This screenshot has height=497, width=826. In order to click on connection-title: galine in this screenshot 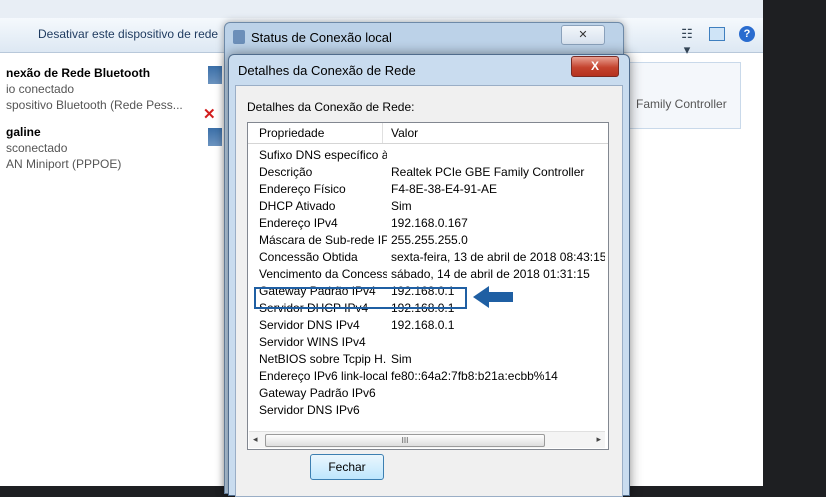, I will do `click(23, 132)`.